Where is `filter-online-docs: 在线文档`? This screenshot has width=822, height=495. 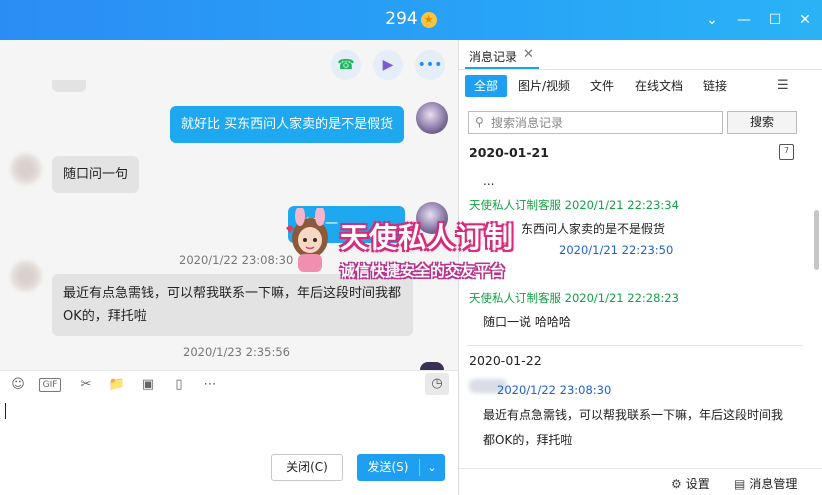
filter-online-docs: 在线文档 is located at coordinates (659, 86).